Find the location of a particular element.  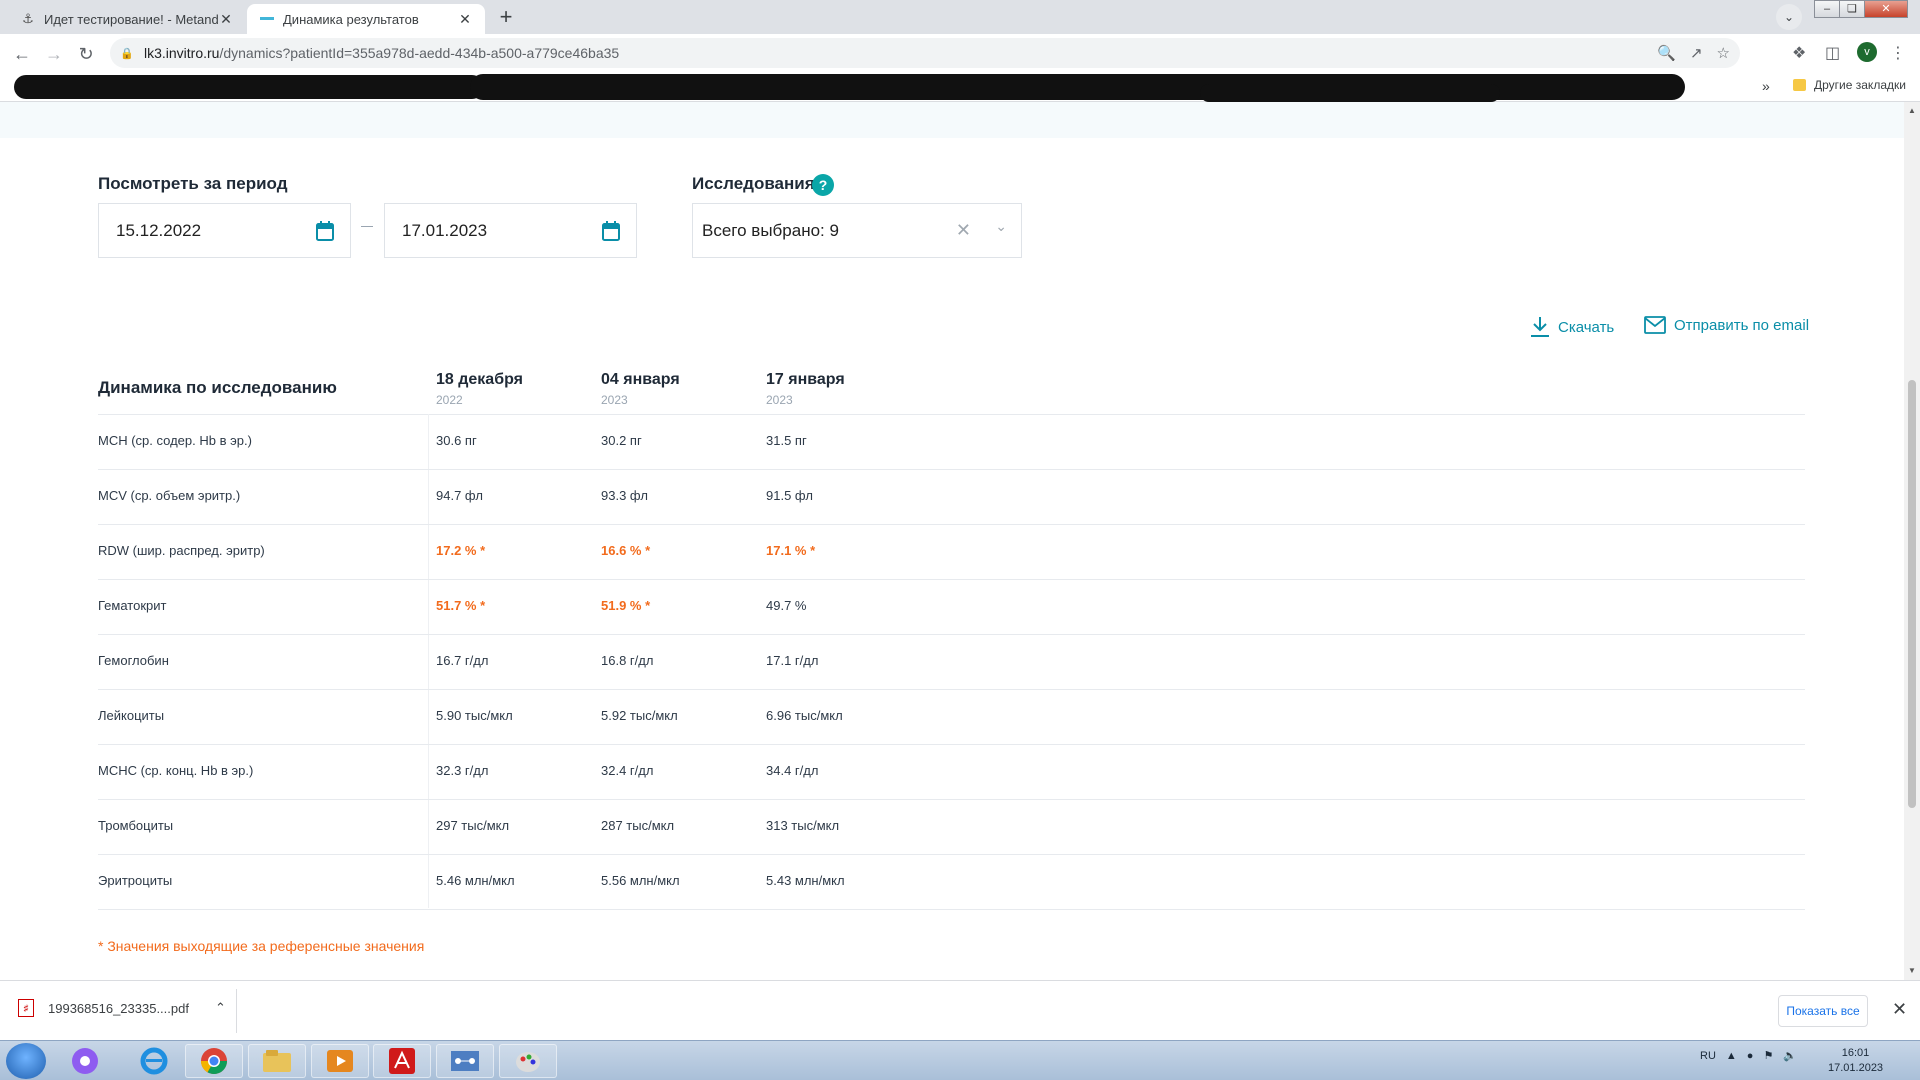

date-from-input: 15.12.2022 is located at coordinates (224, 230).